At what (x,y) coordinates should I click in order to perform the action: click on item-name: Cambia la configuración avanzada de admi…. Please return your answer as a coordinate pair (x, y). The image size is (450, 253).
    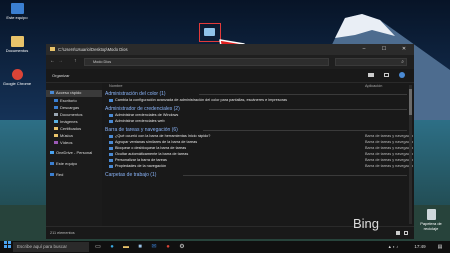
    Looking at the image, I should click on (201, 100).